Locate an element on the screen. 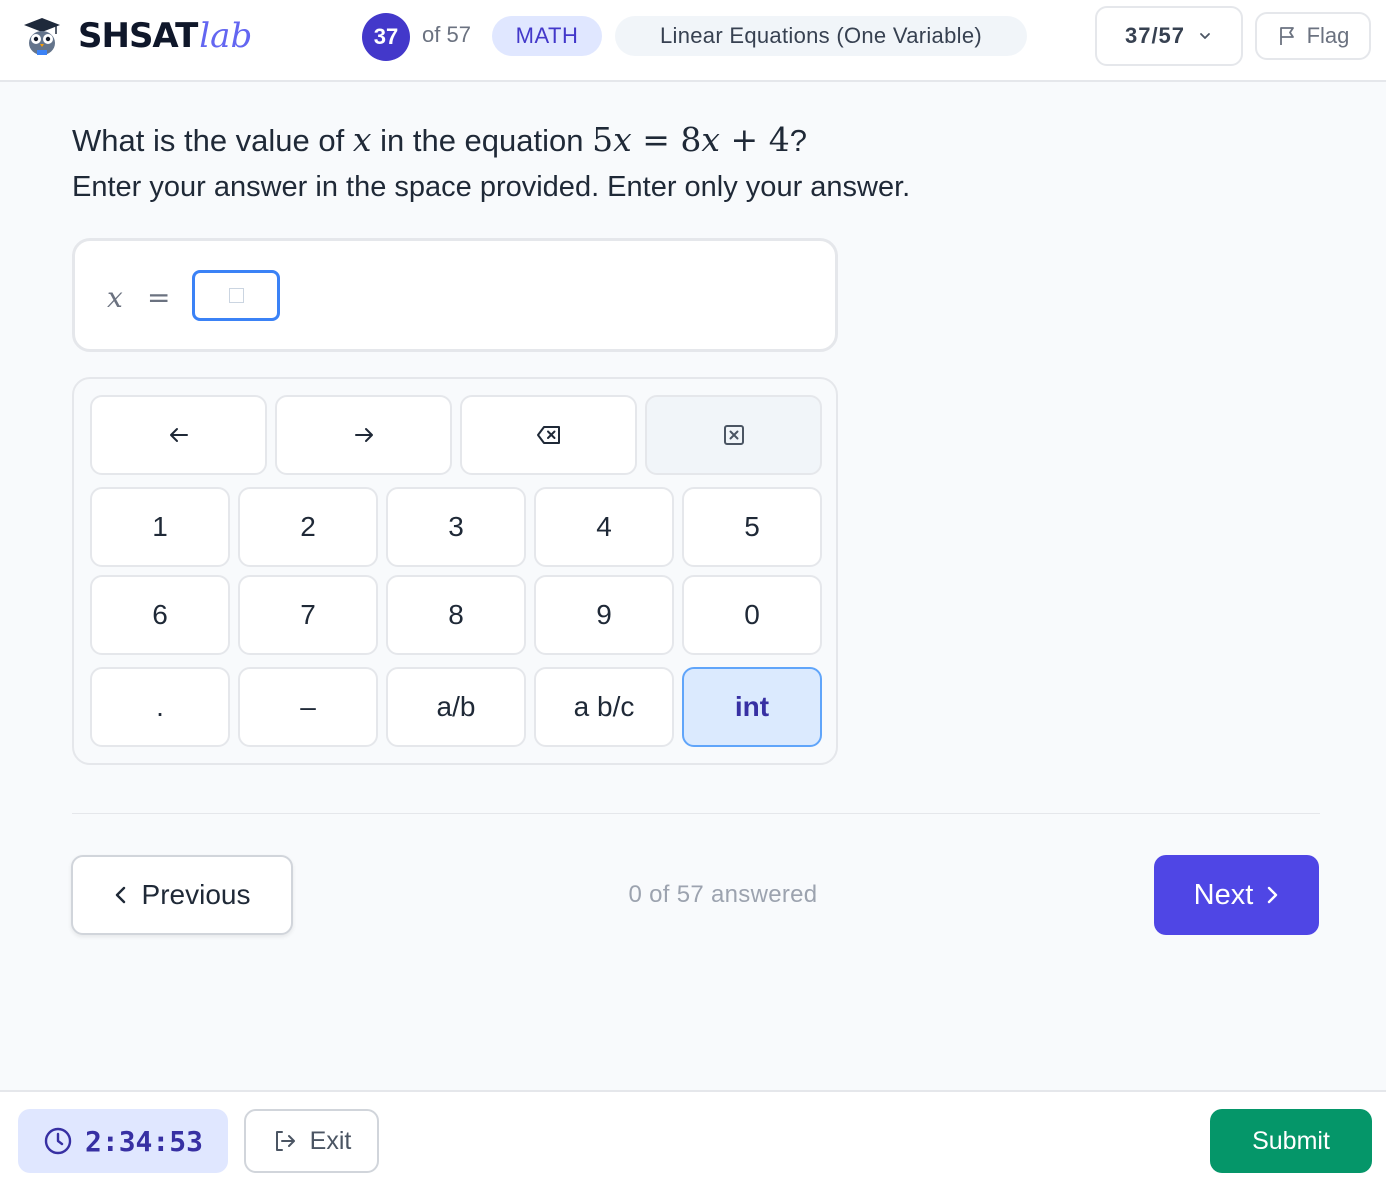  exit-button: Exit is located at coordinates (311, 1141).